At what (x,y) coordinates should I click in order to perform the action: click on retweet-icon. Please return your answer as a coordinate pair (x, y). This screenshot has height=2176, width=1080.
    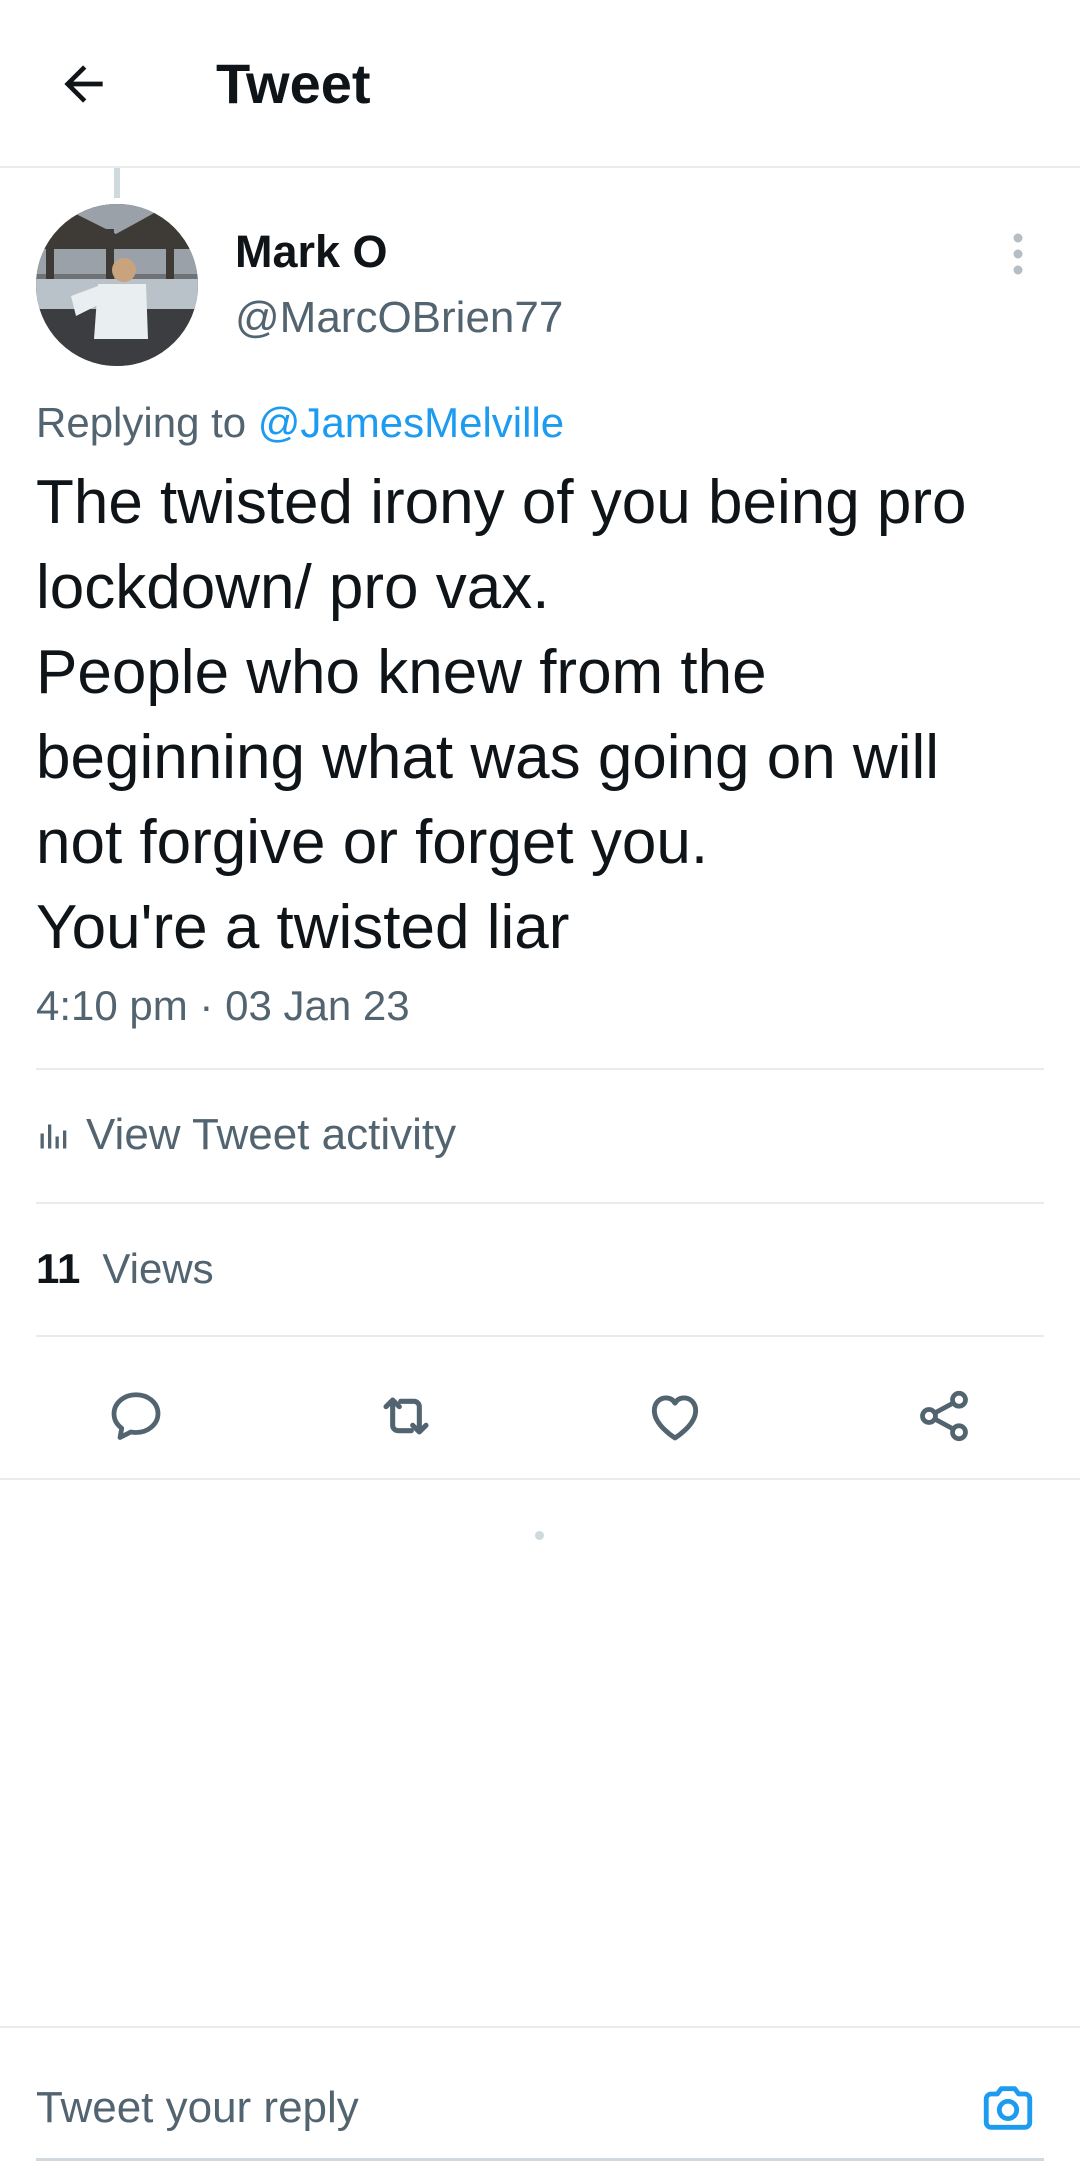
    Looking at the image, I should click on (406, 1416).